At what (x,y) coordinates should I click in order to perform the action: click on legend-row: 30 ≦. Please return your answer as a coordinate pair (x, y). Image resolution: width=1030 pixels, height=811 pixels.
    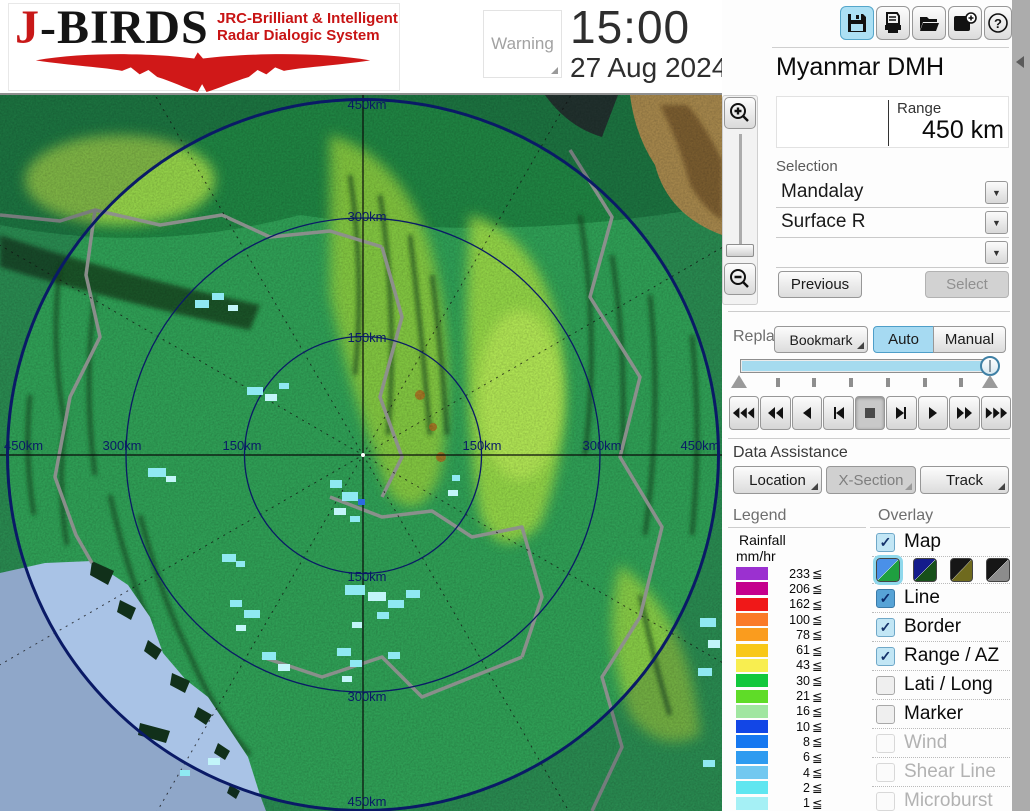
    Looking at the image, I should click on (783, 680).